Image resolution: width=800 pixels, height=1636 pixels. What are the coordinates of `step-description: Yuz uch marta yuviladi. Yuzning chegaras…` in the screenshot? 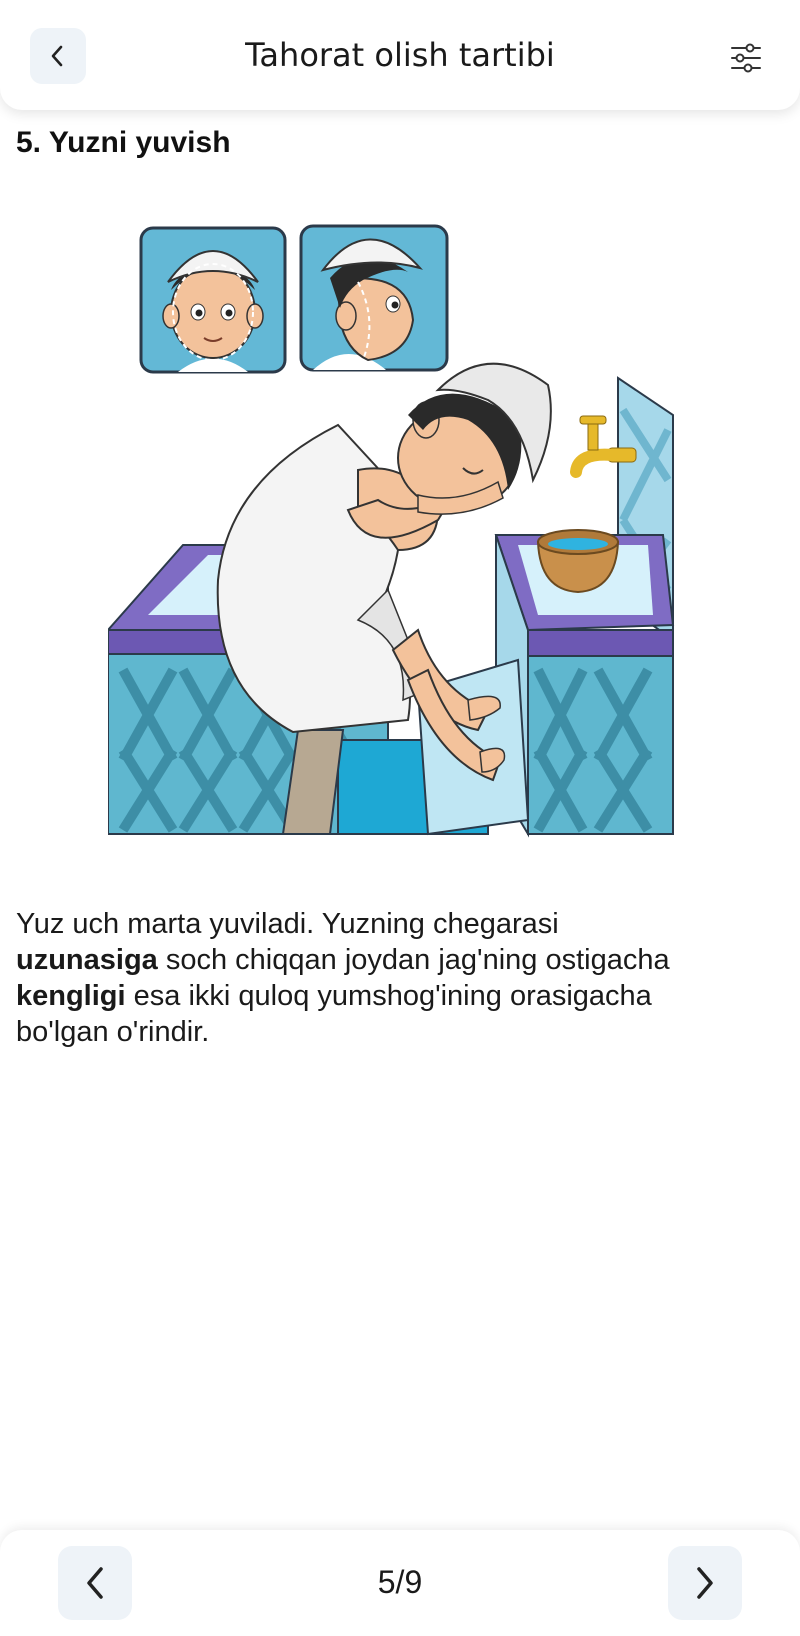 It's located at (386, 978).